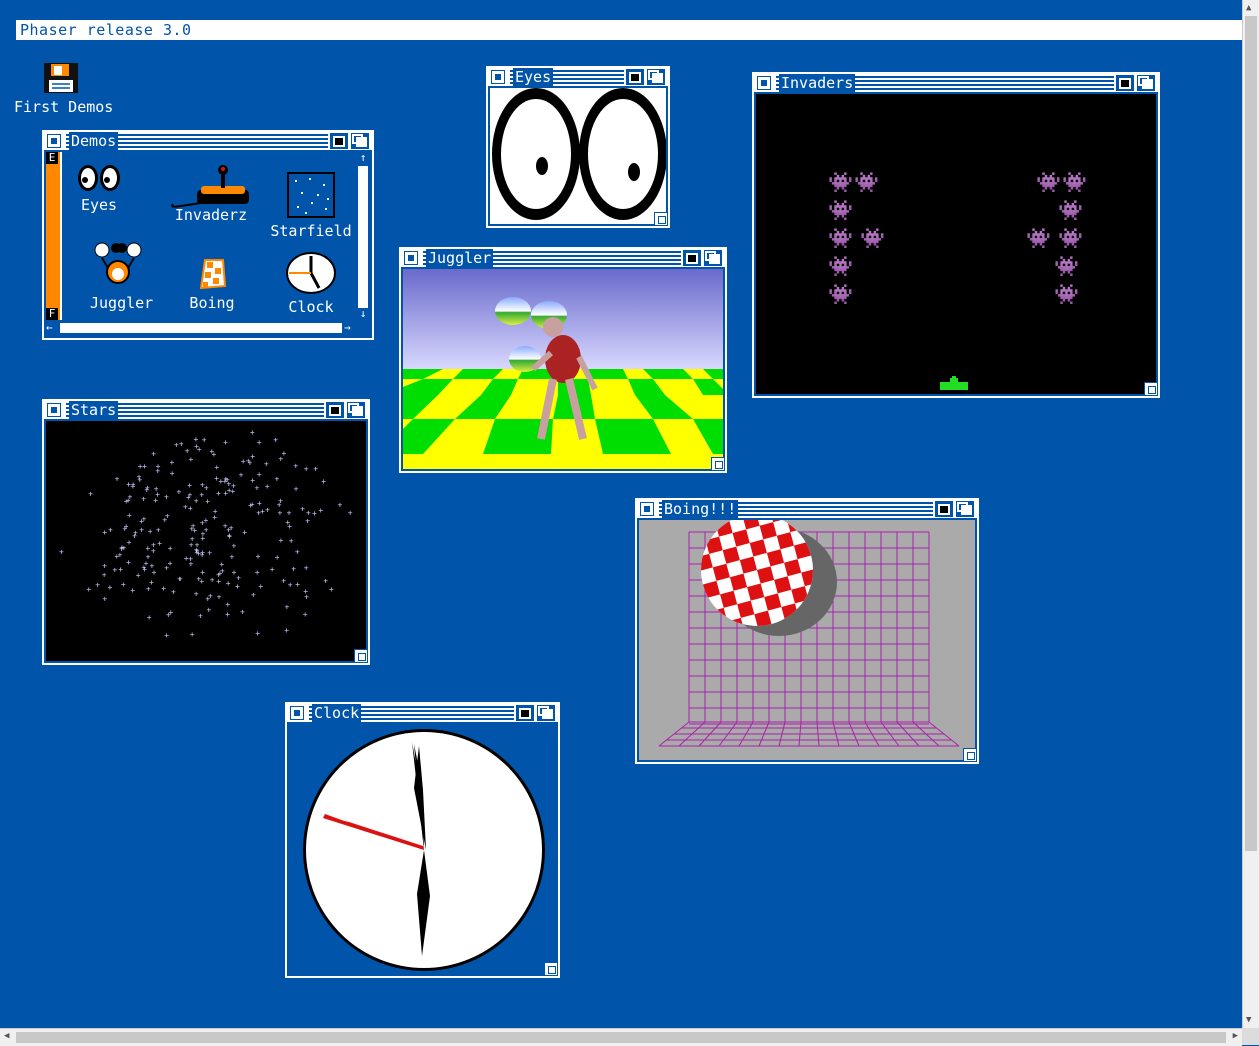 Image resolution: width=1259 pixels, height=1046 pixels. Describe the element at coordinates (311, 206) in the screenshot. I see `demo-item-starfield: Starfield` at that location.